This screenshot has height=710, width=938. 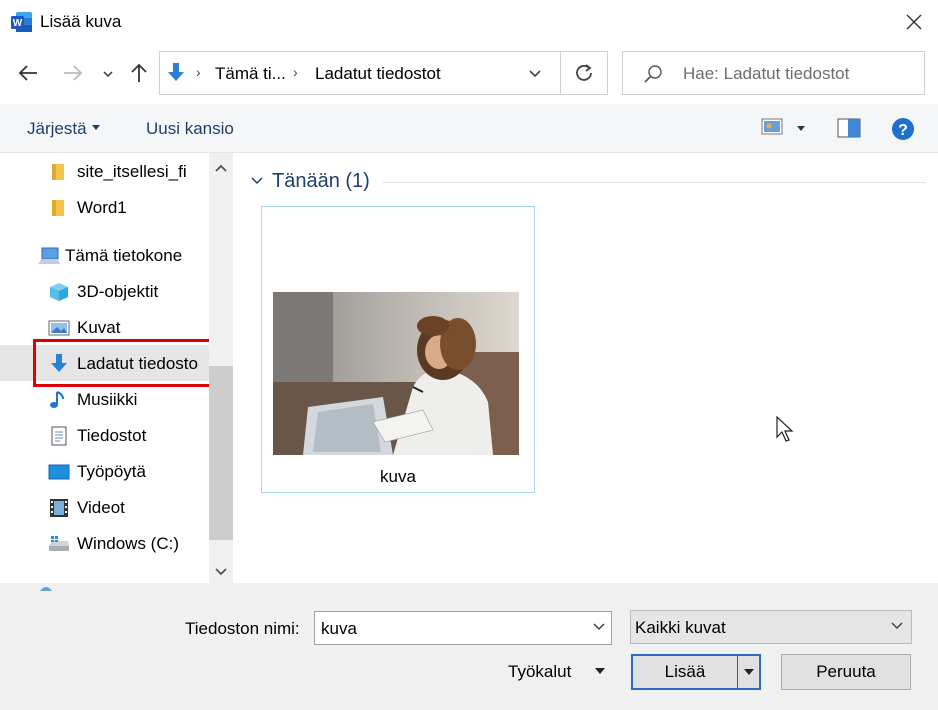 I want to click on documents-icon, so click(x=59, y=436).